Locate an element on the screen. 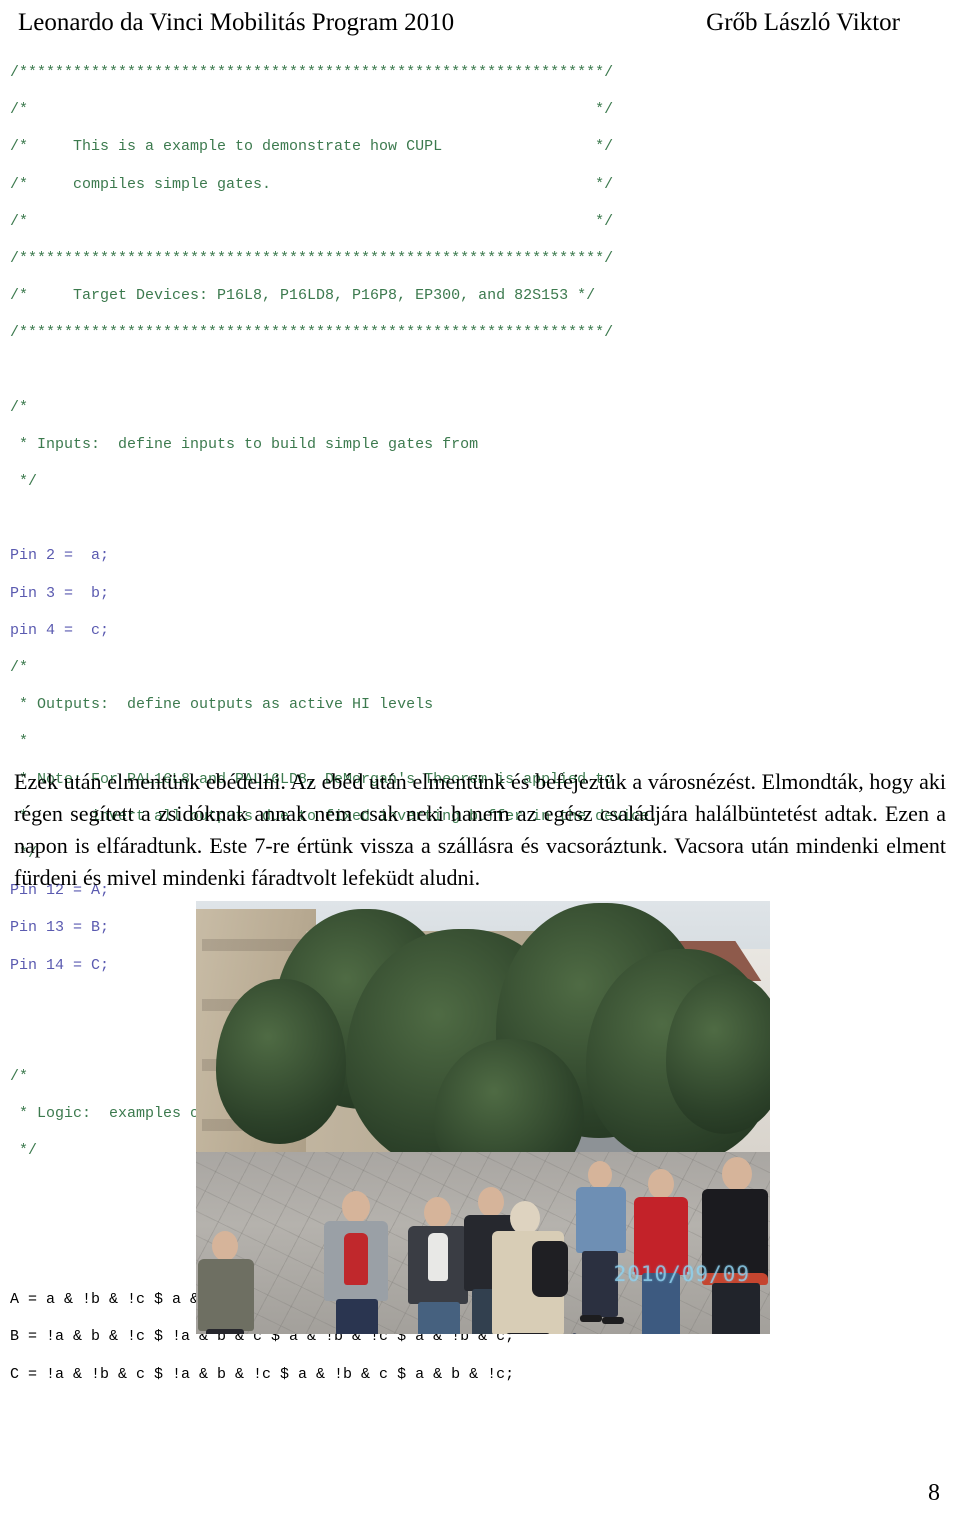 The width and height of the screenshot is (960, 1517). photo-date-stamp: 2010/09/09 is located at coordinates (681, 1274).